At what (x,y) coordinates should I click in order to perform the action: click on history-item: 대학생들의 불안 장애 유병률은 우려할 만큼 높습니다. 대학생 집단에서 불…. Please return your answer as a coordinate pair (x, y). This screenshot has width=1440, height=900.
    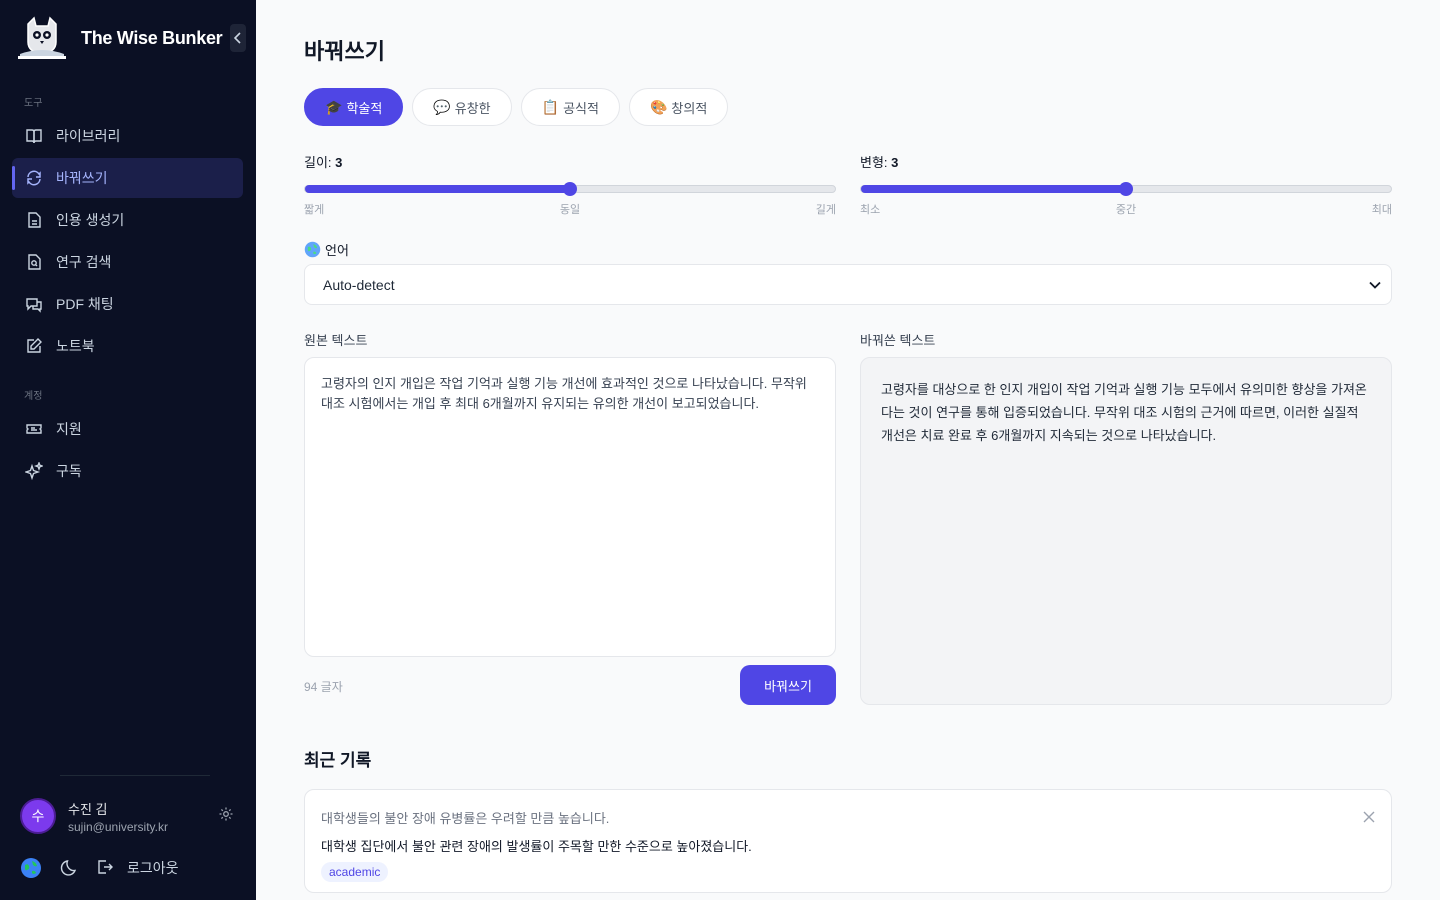
    Looking at the image, I should click on (848, 841).